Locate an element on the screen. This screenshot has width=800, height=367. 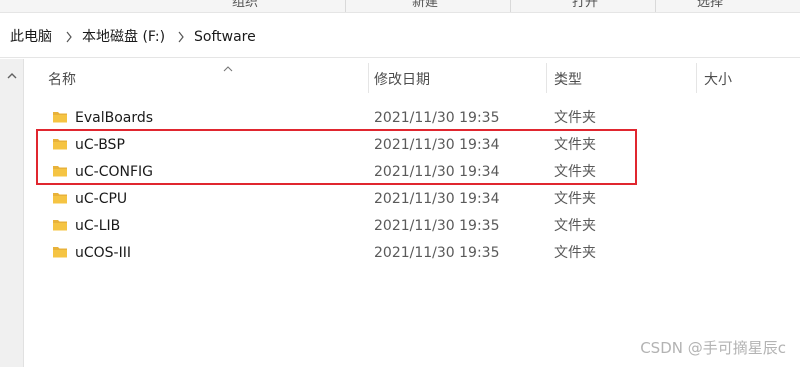
list-item-folder: uC-CPU 2021/11/30 19:34 文件夹 is located at coordinates (412, 198).